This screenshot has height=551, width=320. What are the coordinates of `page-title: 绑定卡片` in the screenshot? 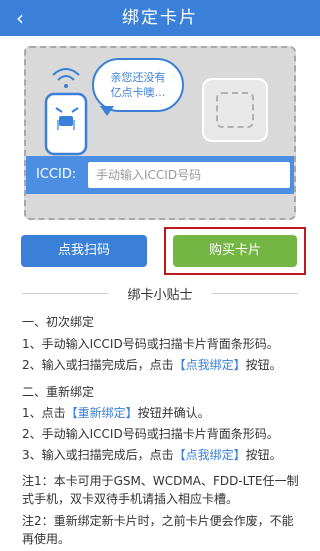 It's located at (160, 18).